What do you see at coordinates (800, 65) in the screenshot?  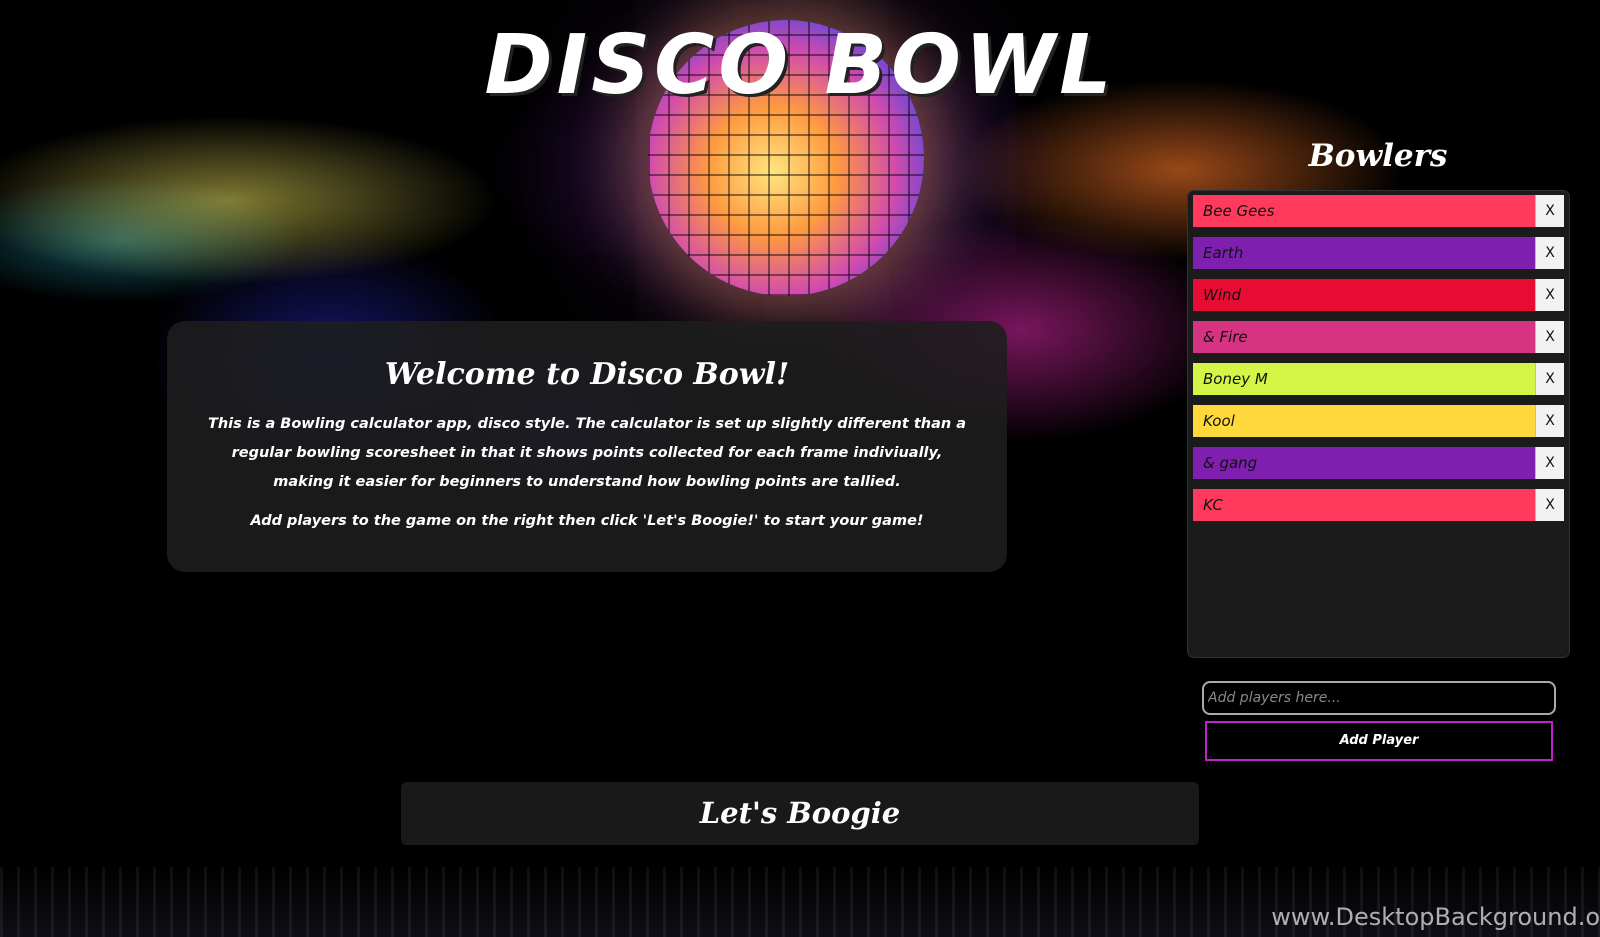 I see `app-logo: DISCO BOWL` at bounding box center [800, 65].